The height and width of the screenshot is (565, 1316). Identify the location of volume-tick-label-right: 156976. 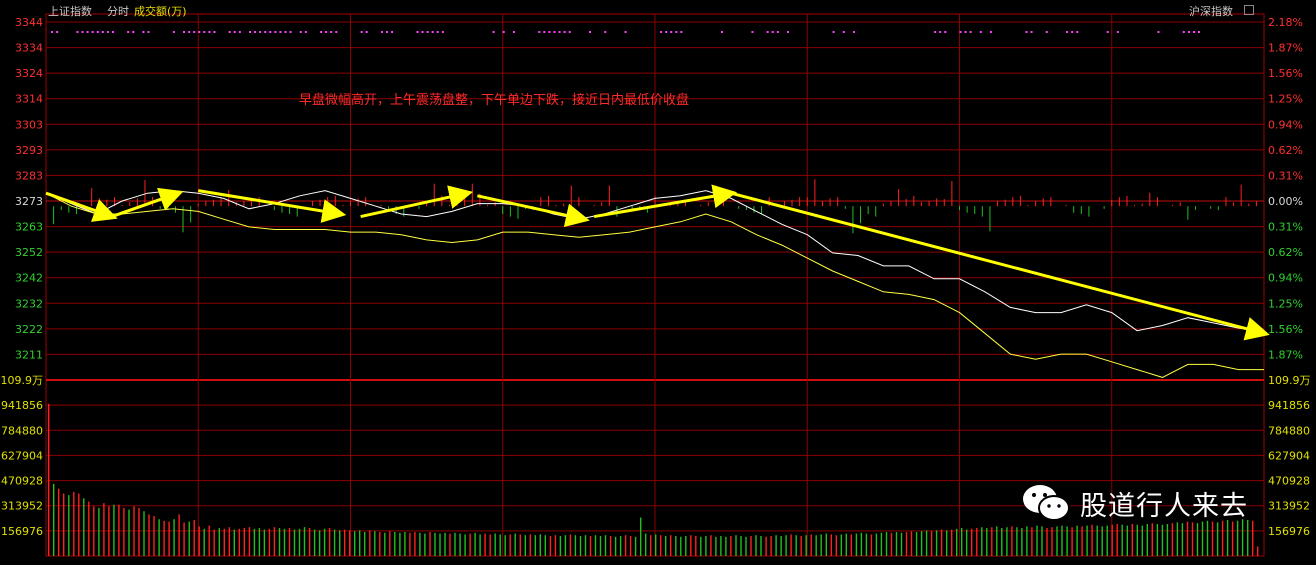
(1289, 531).